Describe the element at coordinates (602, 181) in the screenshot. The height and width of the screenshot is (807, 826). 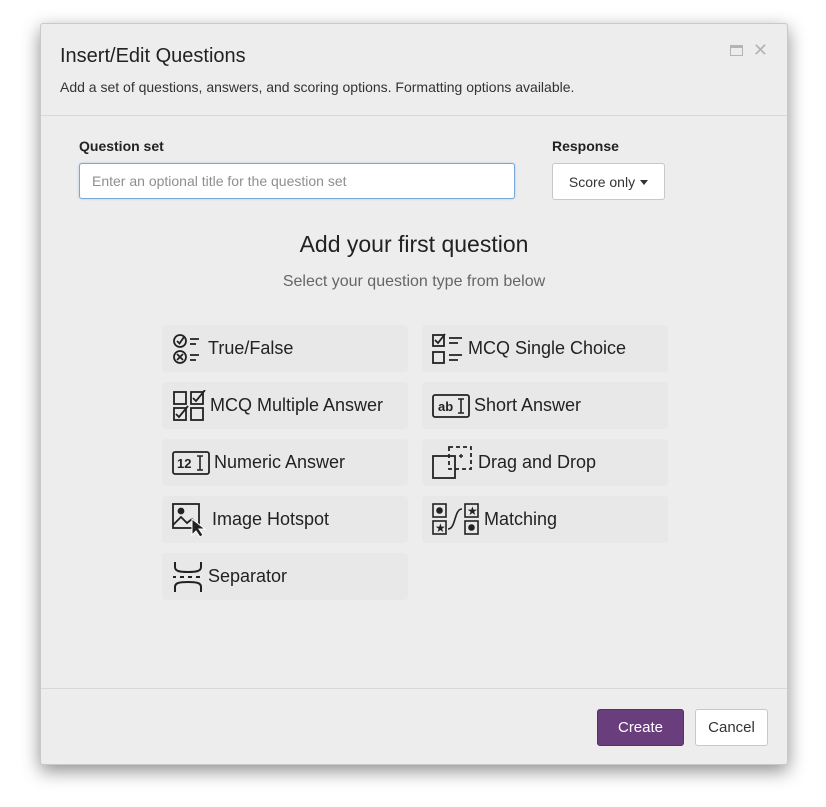
I see `response-selected: Score only` at that location.